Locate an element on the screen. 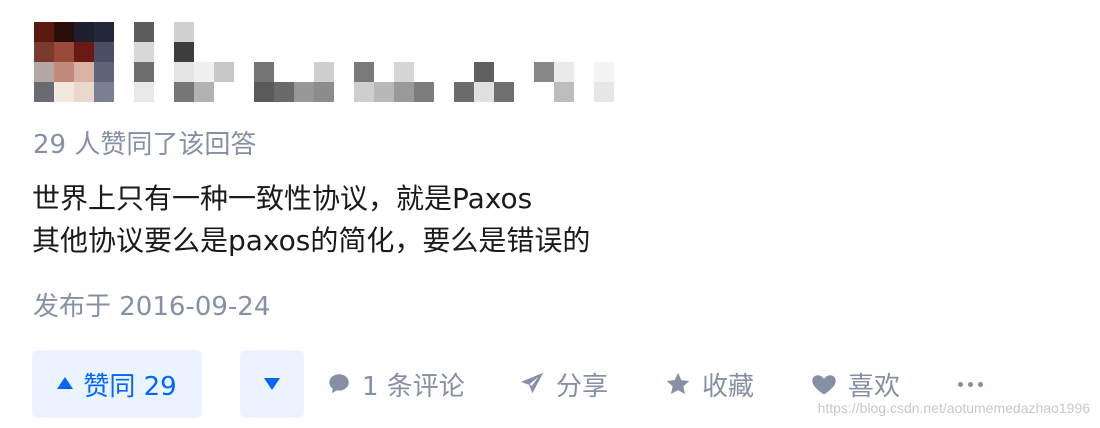 The height and width of the screenshot is (428, 1100). paper-plane-icon is located at coordinates (532, 383).